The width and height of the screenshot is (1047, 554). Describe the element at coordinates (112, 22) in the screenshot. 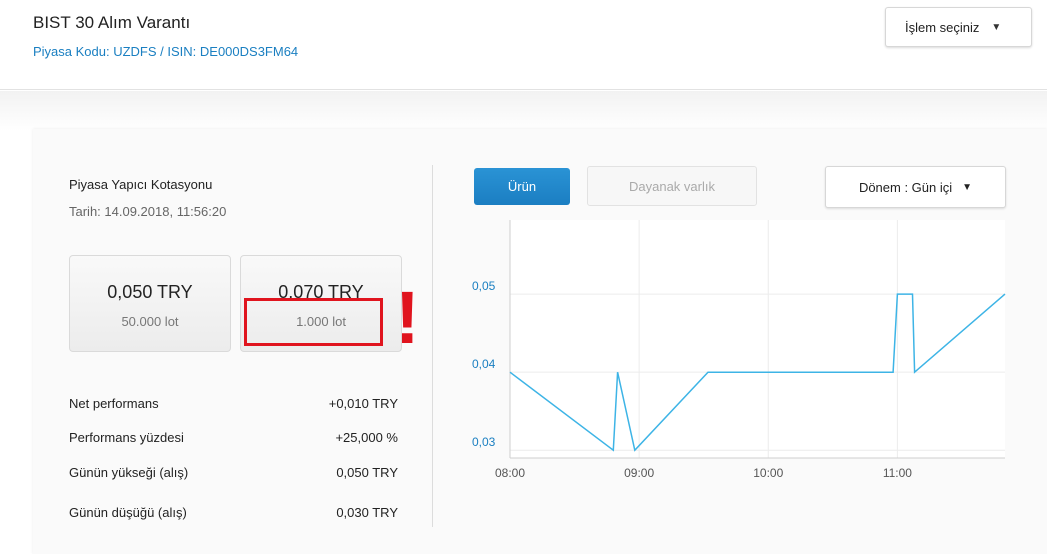

I see `page-title: BIST 30 Alım Varantı` at that location.